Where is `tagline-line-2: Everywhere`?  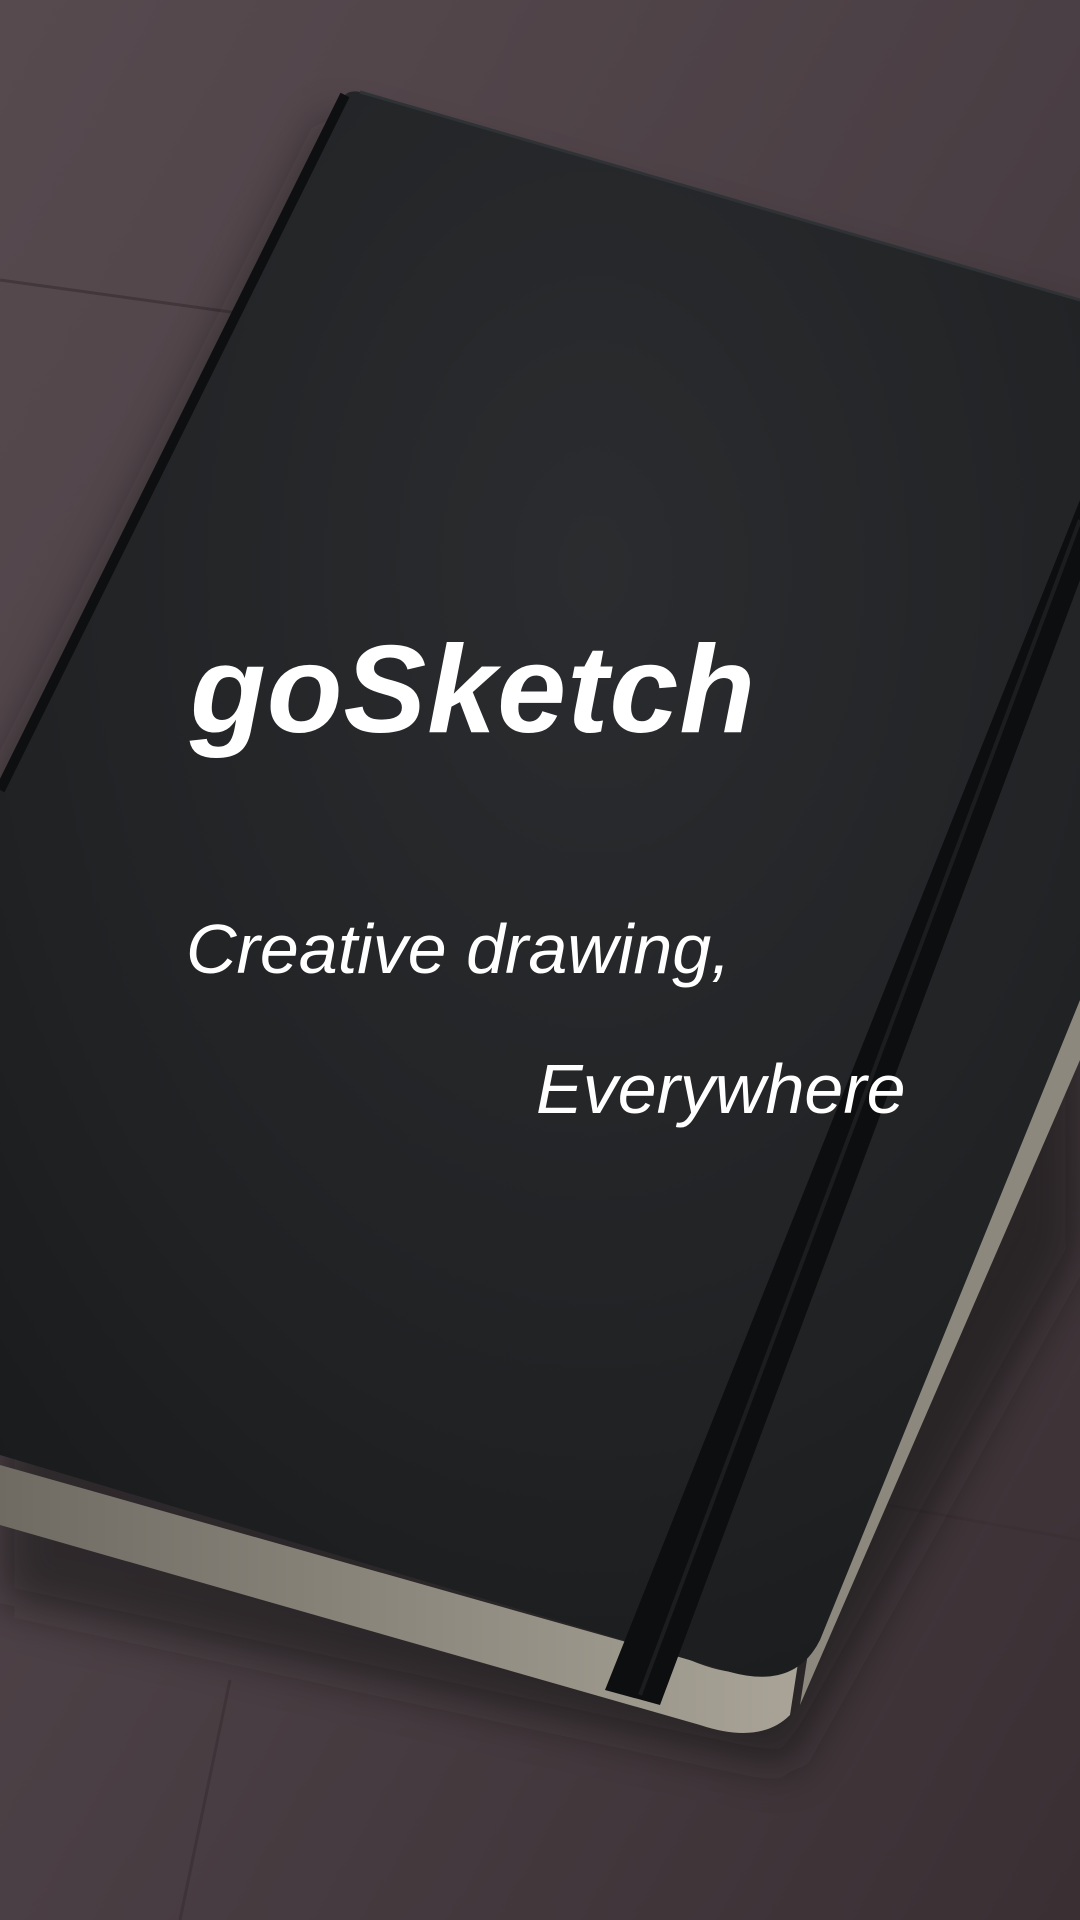 tagline-line-2: Everywhere is located at coordinates (721, 1089).